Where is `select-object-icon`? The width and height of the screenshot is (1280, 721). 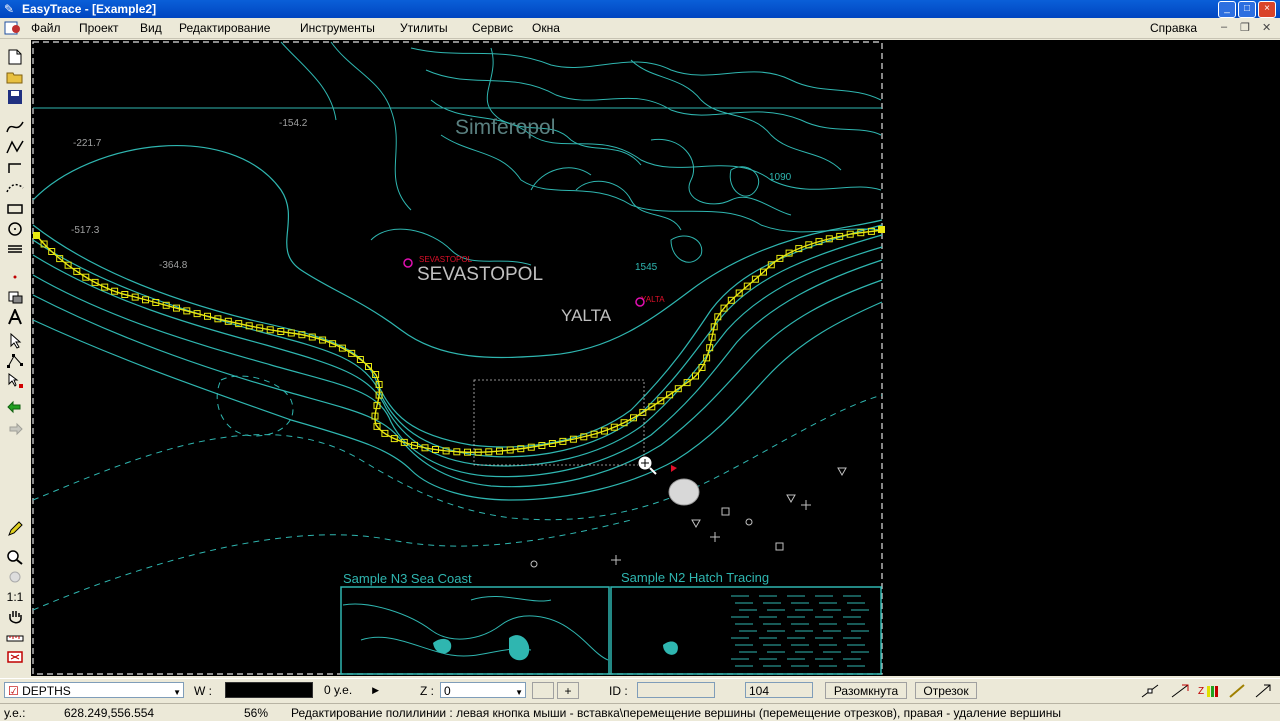 select-object-icon is located at coordinates (15, 381).